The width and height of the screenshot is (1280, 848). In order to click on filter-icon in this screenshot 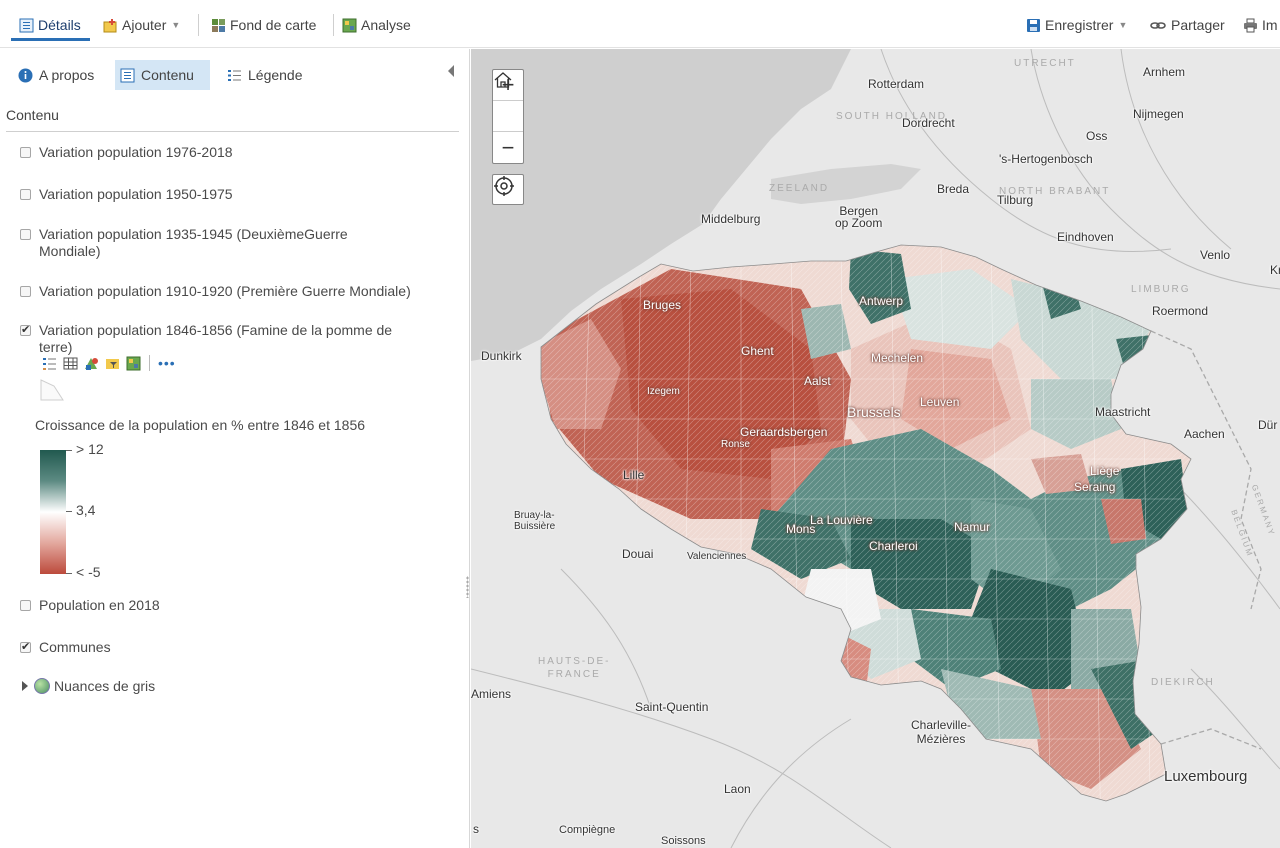, I will do `click(112, 363)`.